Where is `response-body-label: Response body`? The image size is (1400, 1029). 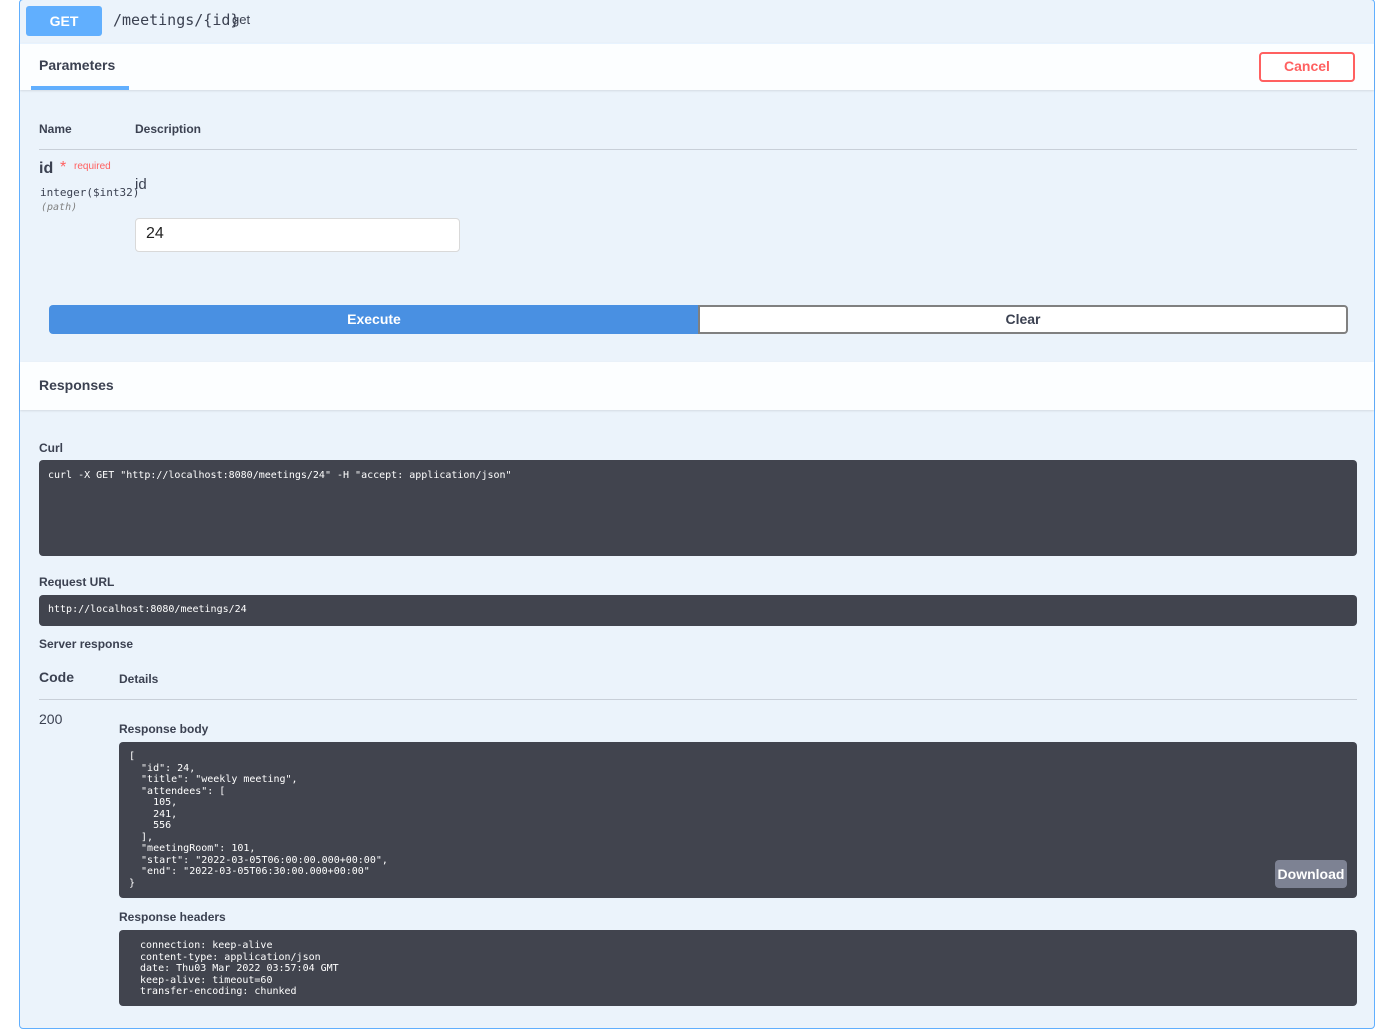
response-body-label: Response body is located at coordinates (164, 729).